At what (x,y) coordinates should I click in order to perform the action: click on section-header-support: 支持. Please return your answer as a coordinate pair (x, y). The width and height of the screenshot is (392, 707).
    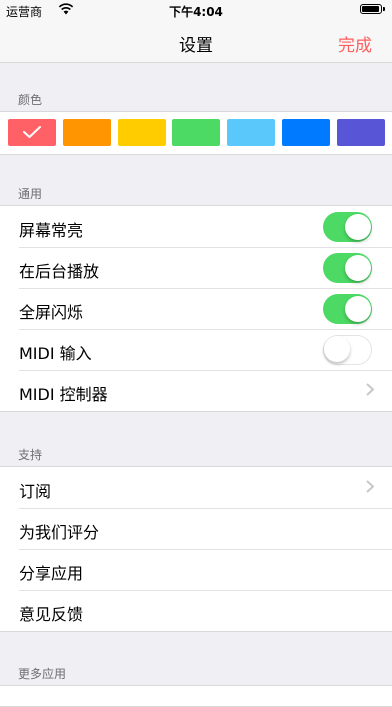
    Looking at the image, I should click on (30, 455).